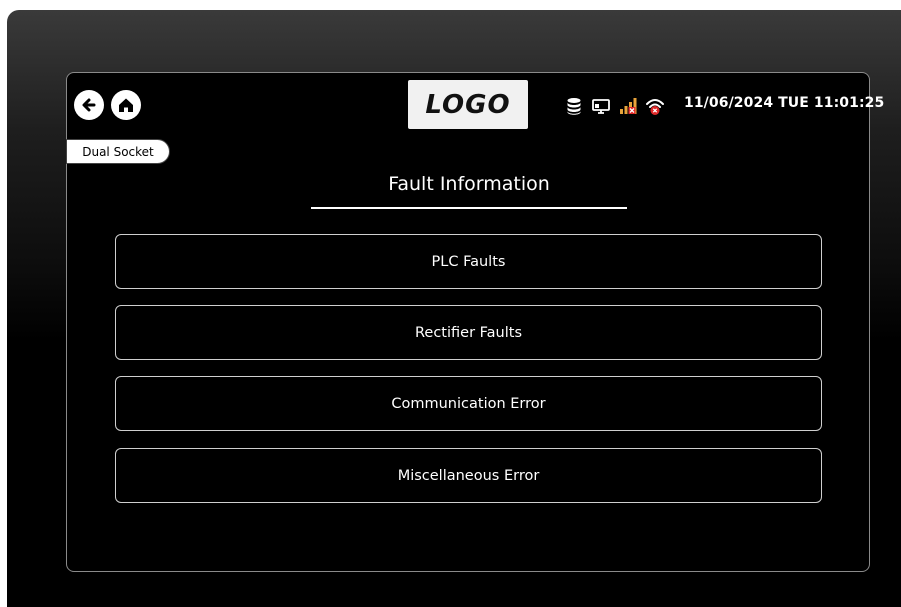 The width and height of the screenshot is (901, 607). What do you see at coordinates (118, 151) in the screenshot?
I see `dual-socket-tab: Dual Socket` at bounding box center [118, 151].